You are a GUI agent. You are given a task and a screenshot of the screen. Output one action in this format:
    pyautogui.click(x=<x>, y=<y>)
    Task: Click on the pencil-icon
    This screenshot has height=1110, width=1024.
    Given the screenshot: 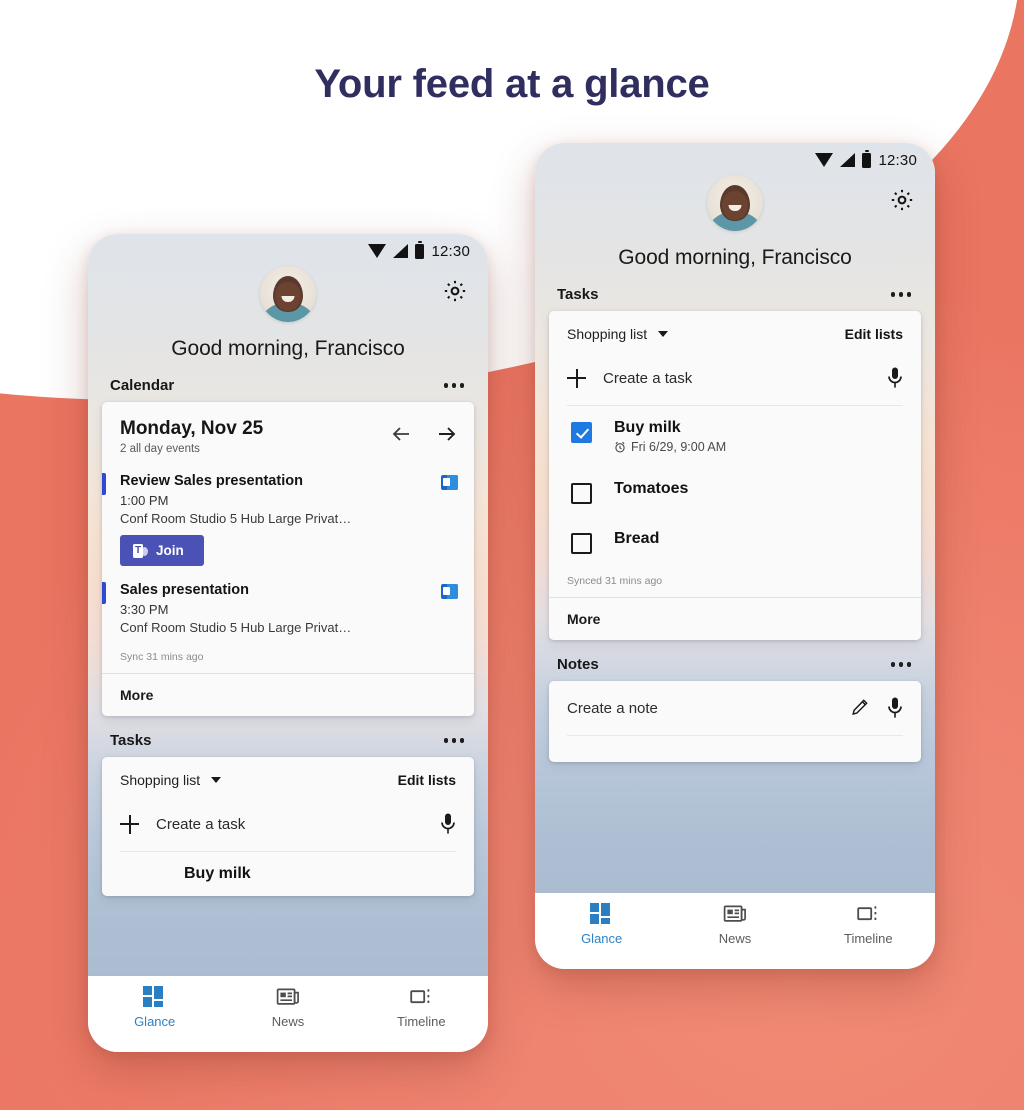 What is the action you would take?
    pyautogui.click(x=860, y=708)
    